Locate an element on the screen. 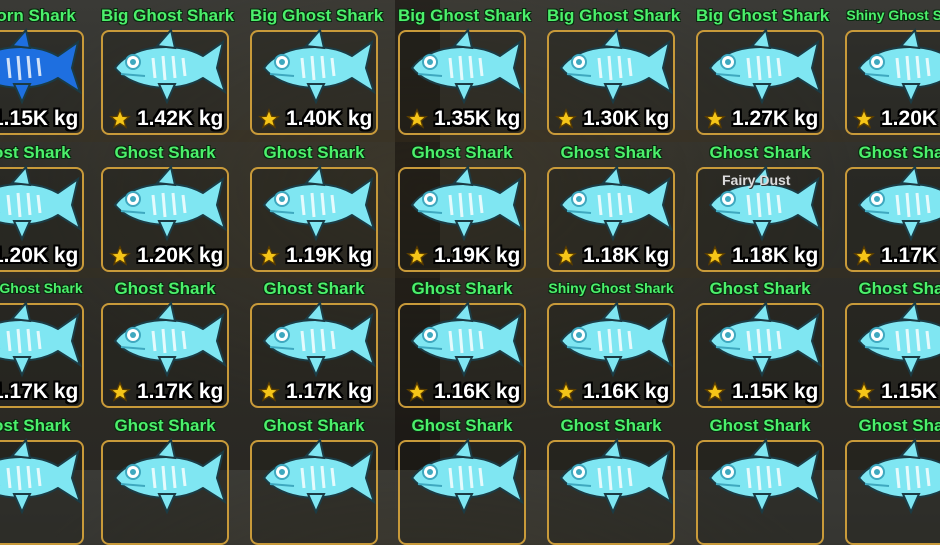 The width and height of the screenshot is (940, 545). item-card: 1.30K kg is located at coordinates (611, 81).